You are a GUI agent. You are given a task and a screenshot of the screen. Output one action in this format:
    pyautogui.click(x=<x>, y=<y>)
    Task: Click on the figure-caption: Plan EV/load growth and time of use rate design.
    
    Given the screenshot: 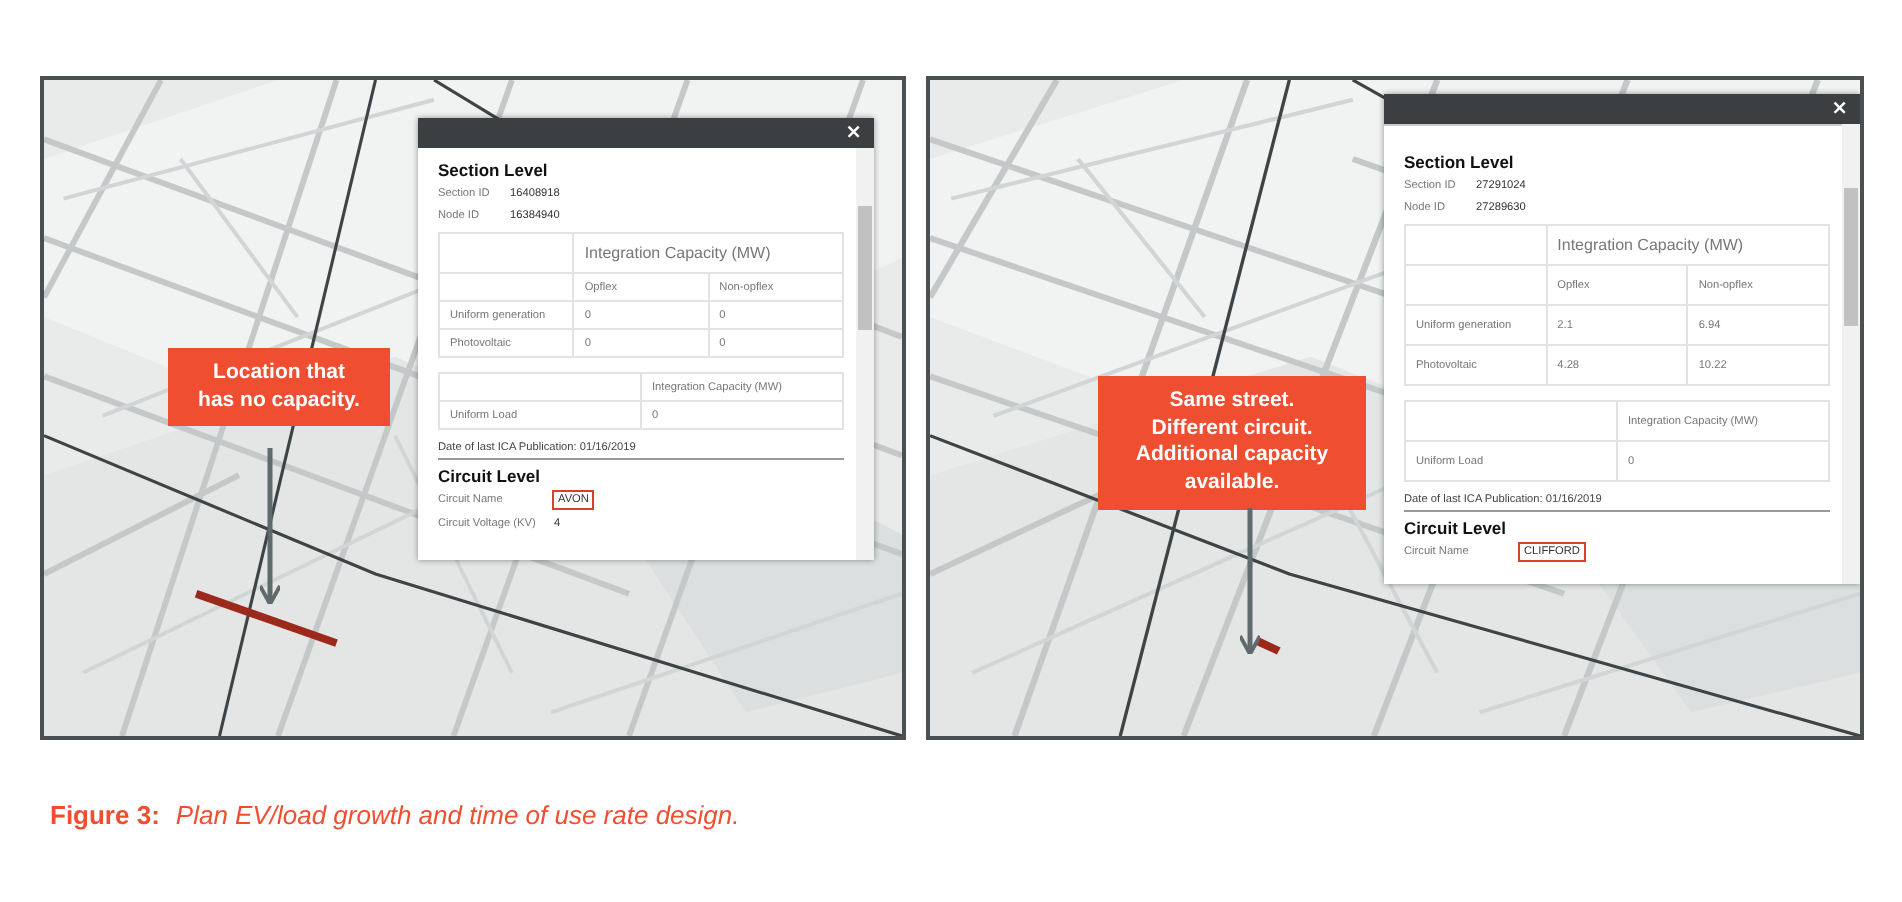 What is the action you would take?
    pyautogui.click(x=457, y=815)
    